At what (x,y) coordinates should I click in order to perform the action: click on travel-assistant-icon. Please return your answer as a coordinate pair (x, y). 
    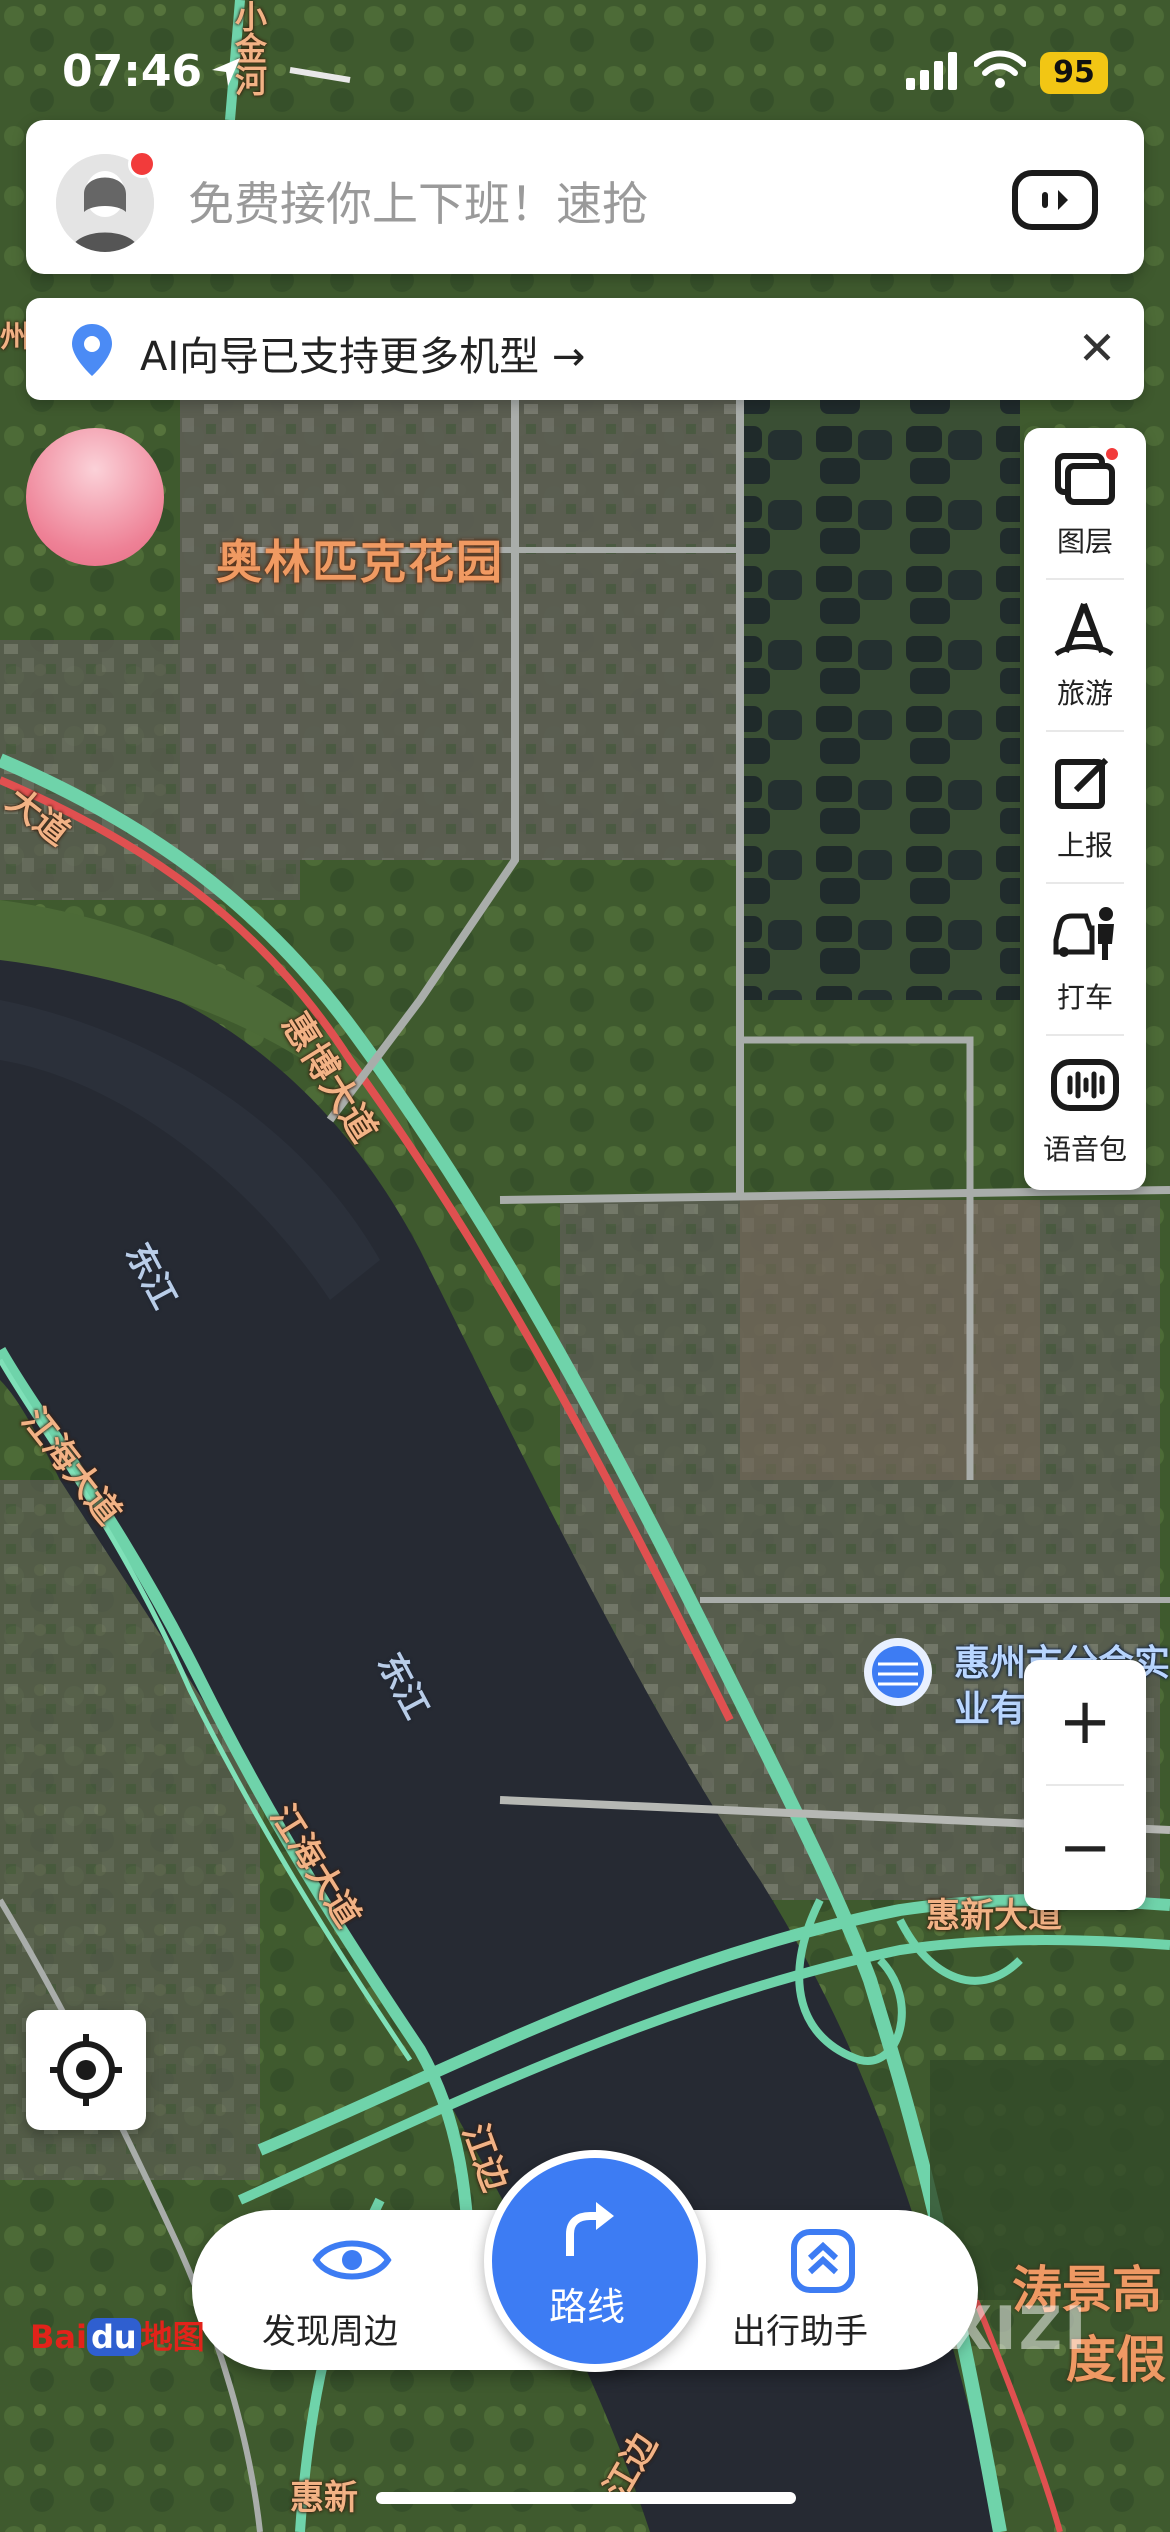
    Looking at the image, I should click on (823, 2261).